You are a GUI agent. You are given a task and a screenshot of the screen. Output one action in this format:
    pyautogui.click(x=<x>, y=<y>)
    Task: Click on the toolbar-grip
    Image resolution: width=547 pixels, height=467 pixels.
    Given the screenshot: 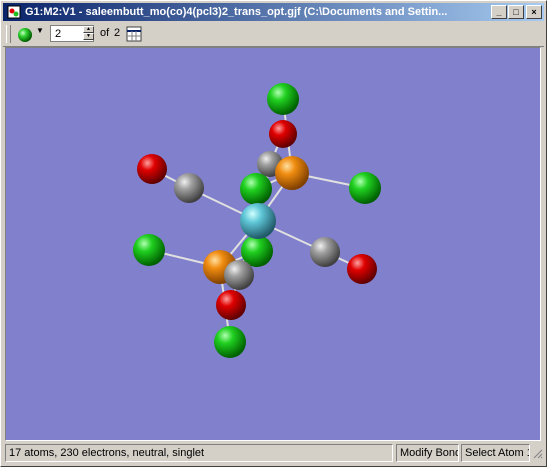 What is the action you would take?
    pyautogui.click(x=8, y=34)
    